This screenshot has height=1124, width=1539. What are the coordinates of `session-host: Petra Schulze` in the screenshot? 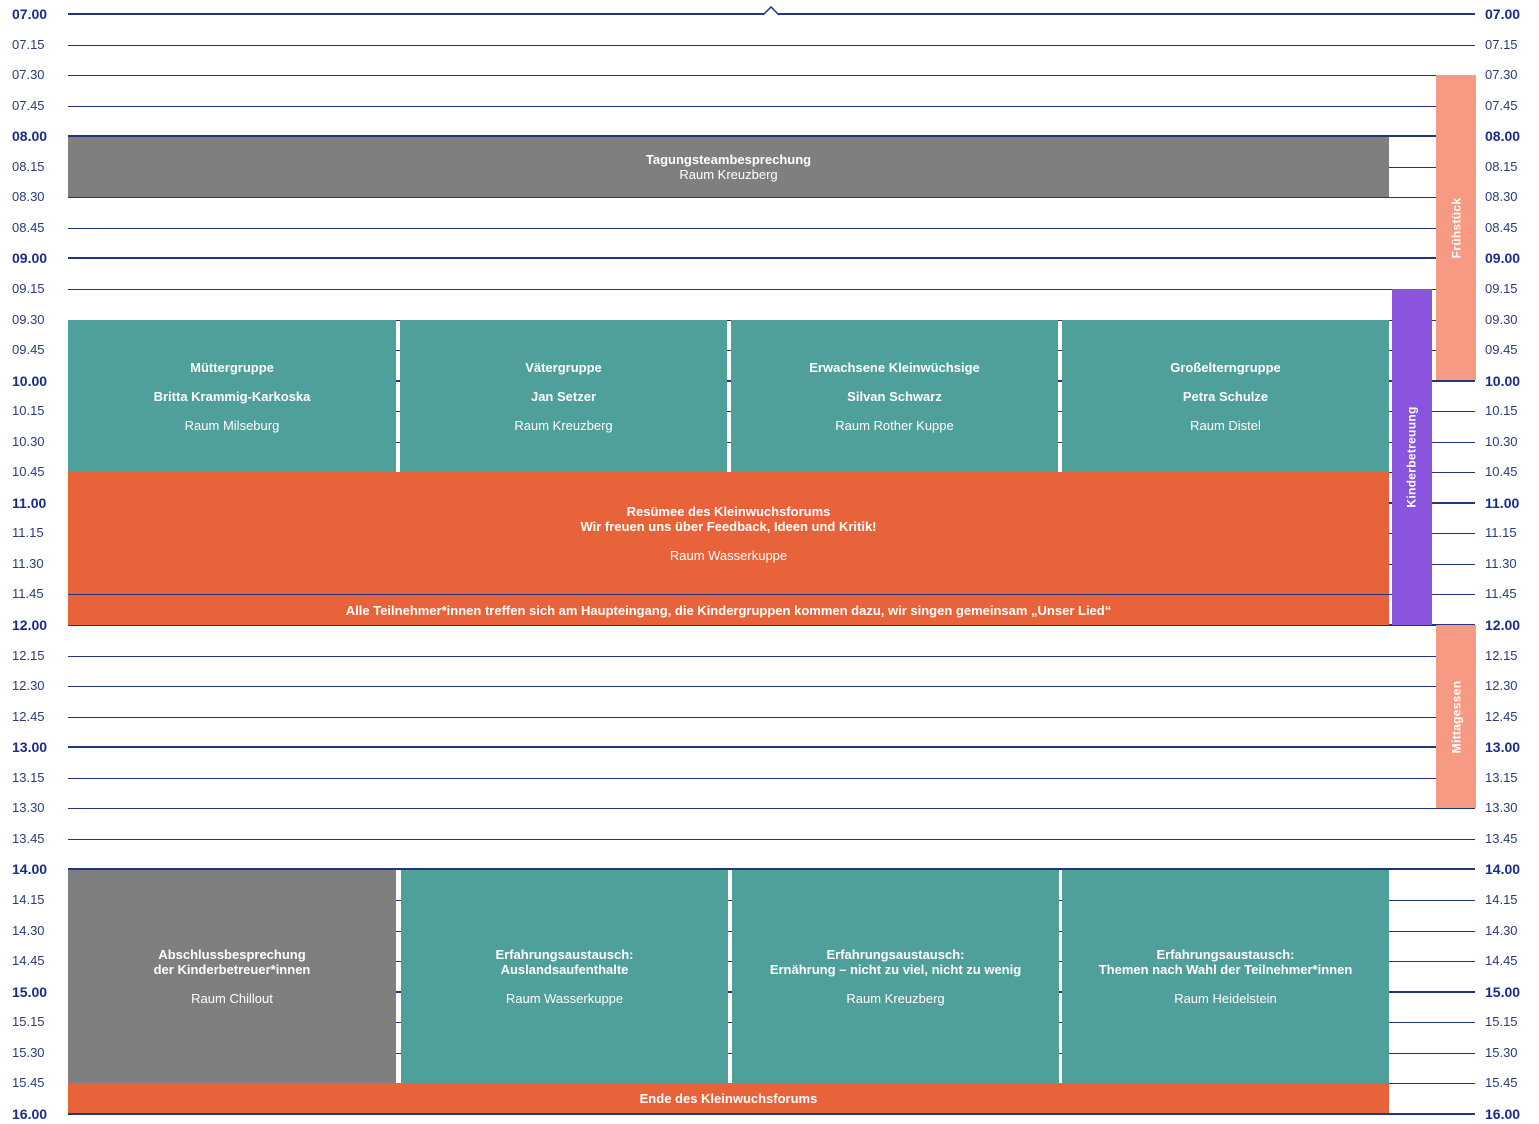 It's located at (1225, 396).